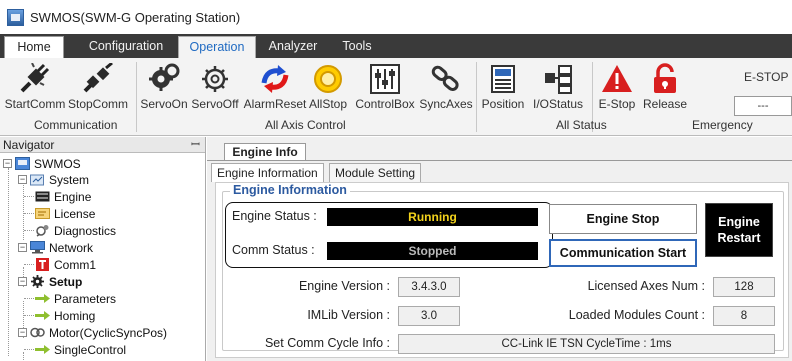 Image resolution: width=792 pixels, height=361 pixels. I want to click on alarm-reset-label: AlarmReset, so click(275, 104).